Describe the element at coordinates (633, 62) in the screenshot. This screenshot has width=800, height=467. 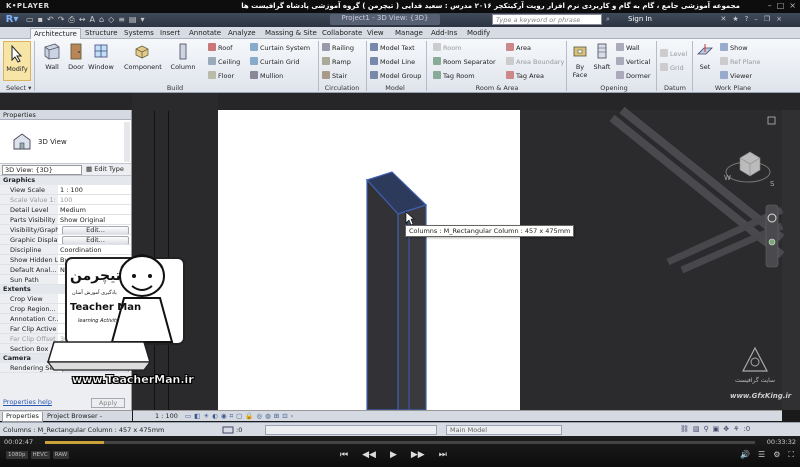
I see `vertical-opening-button: Vertical` at that location.